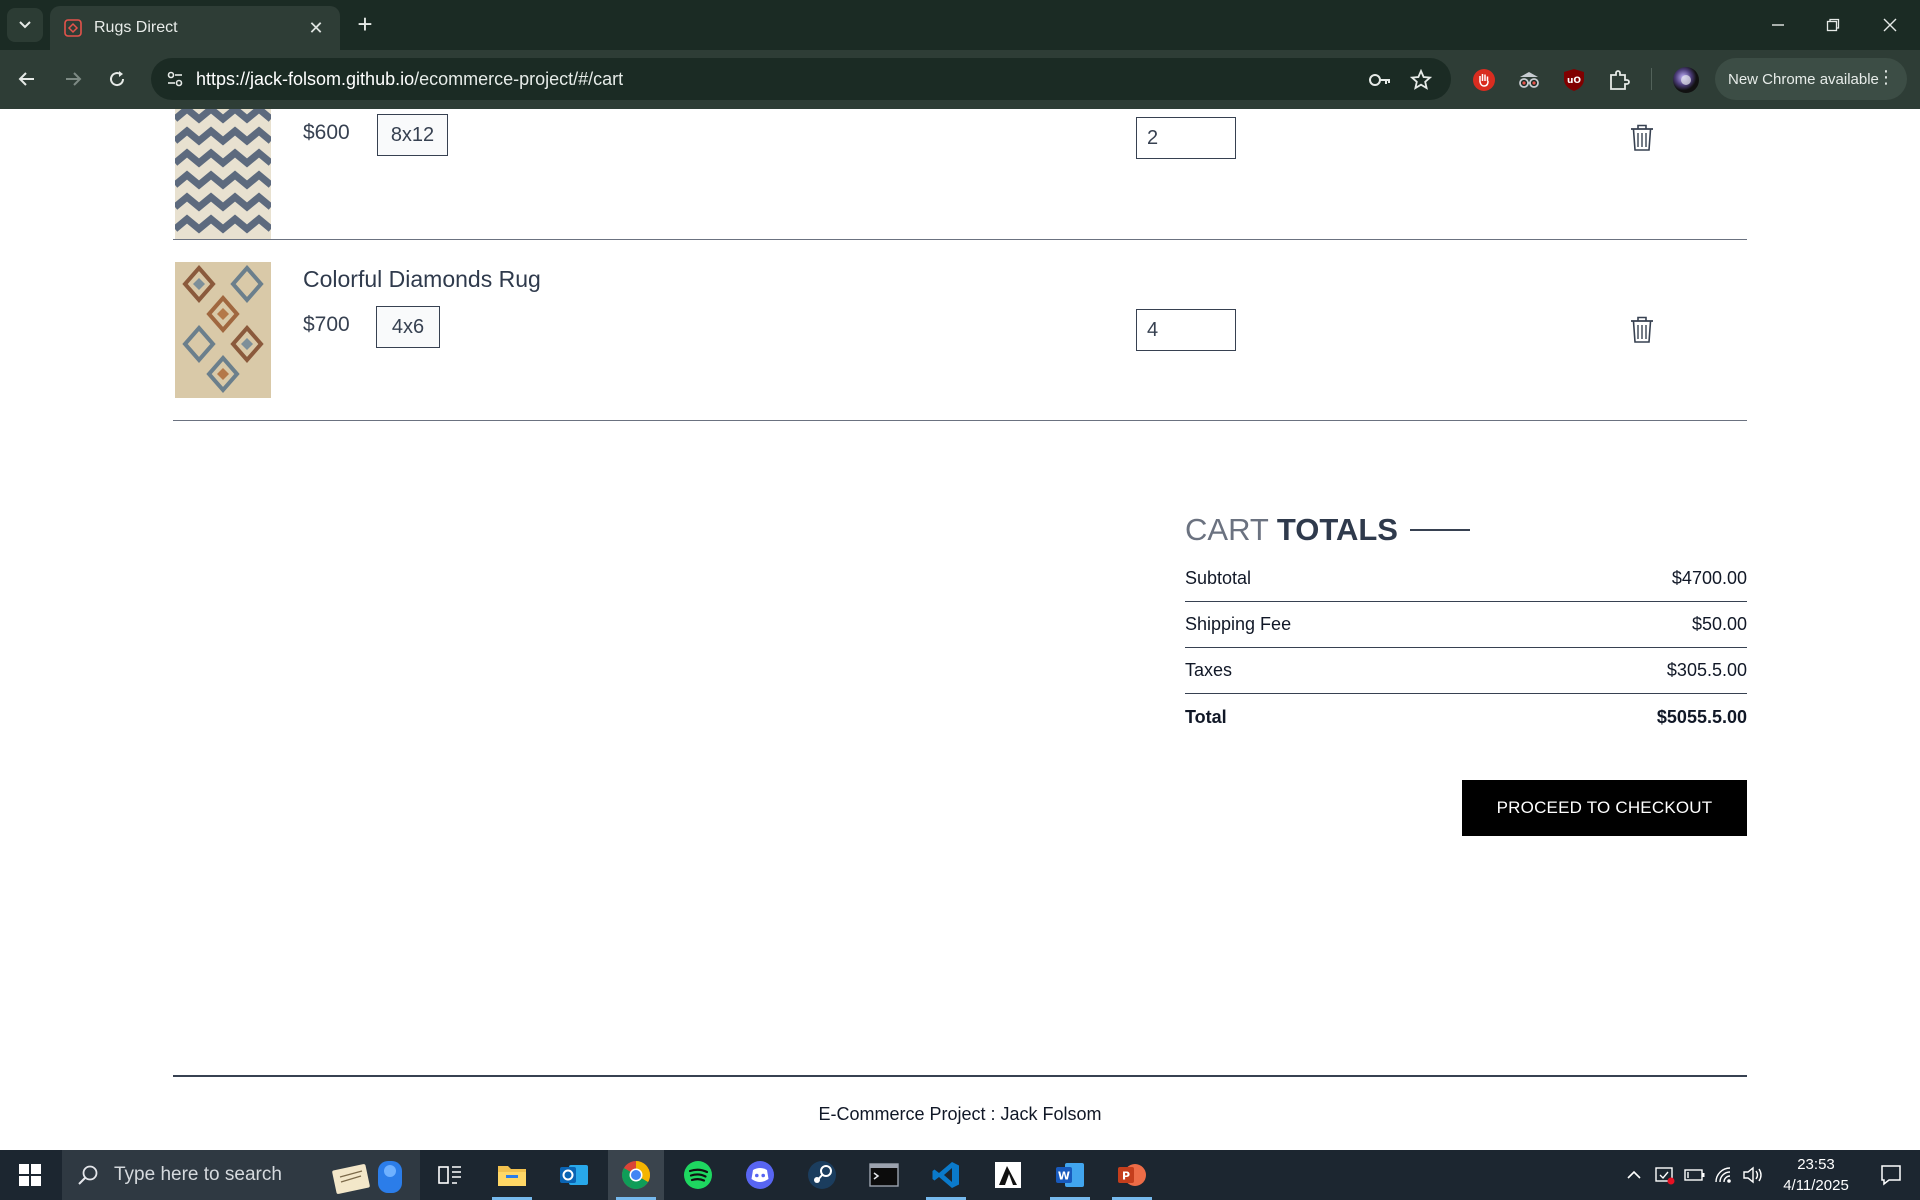 Image resolution: width=1920 pixels, height=1200 pixels. What do you see at coordinates (422, 279) in the screenshot?
I see `product-name: Colorful Diamonds Rug` at bounding box center [422, 279].